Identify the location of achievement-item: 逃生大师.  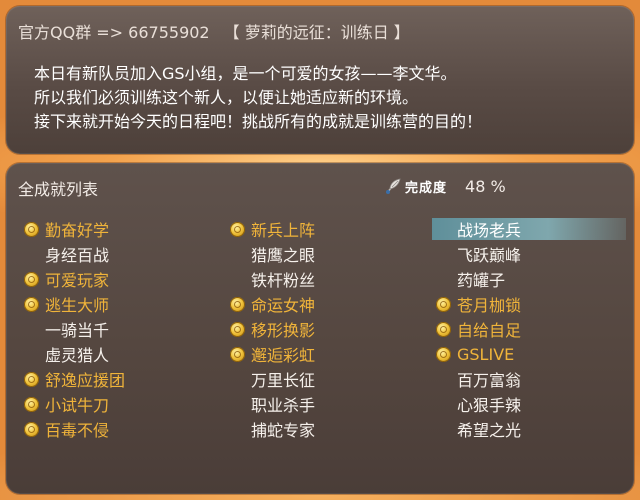
(66, 304).